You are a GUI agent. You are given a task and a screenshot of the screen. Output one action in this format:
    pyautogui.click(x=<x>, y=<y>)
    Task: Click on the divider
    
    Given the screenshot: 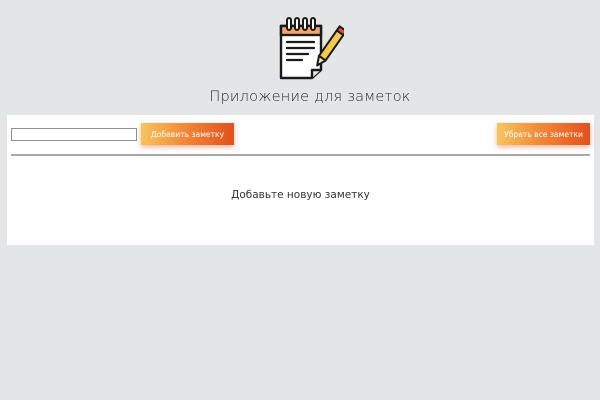 What is the action you would take?
    pyautogui.click(x=300, y=155)
    